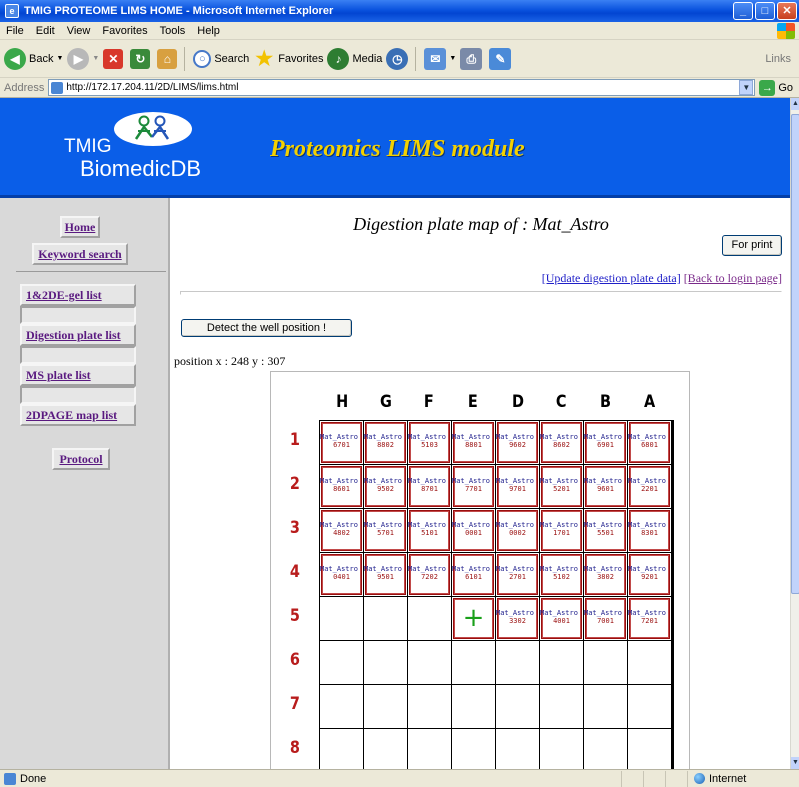 The height and width of the screenshot is (787, 799). Describe the element at coordinates (221, 58) in the screenshot. I see `search-button: ○ Search` at that location.